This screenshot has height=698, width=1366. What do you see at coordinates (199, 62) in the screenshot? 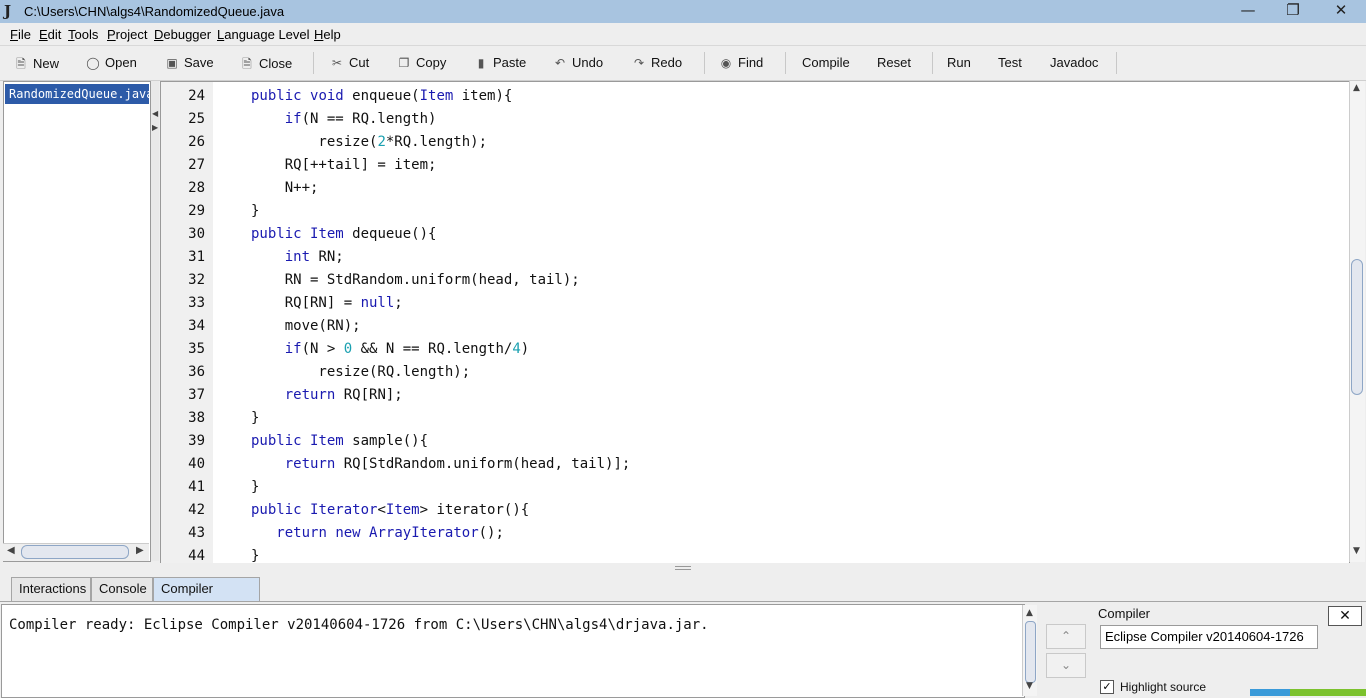
I see `save-label: Save` at bounding box center [199, 62].